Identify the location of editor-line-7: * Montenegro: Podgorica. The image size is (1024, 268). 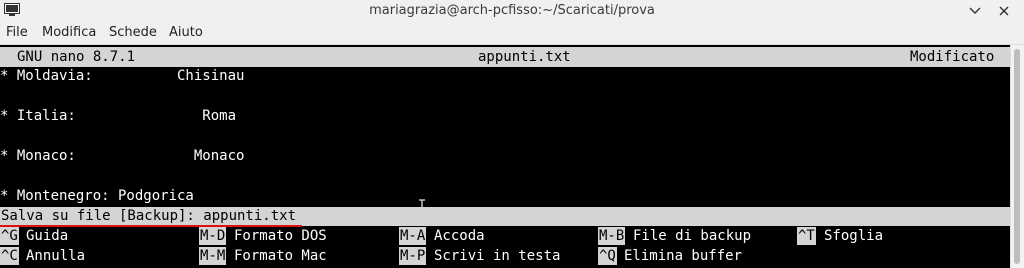
(97, 196).